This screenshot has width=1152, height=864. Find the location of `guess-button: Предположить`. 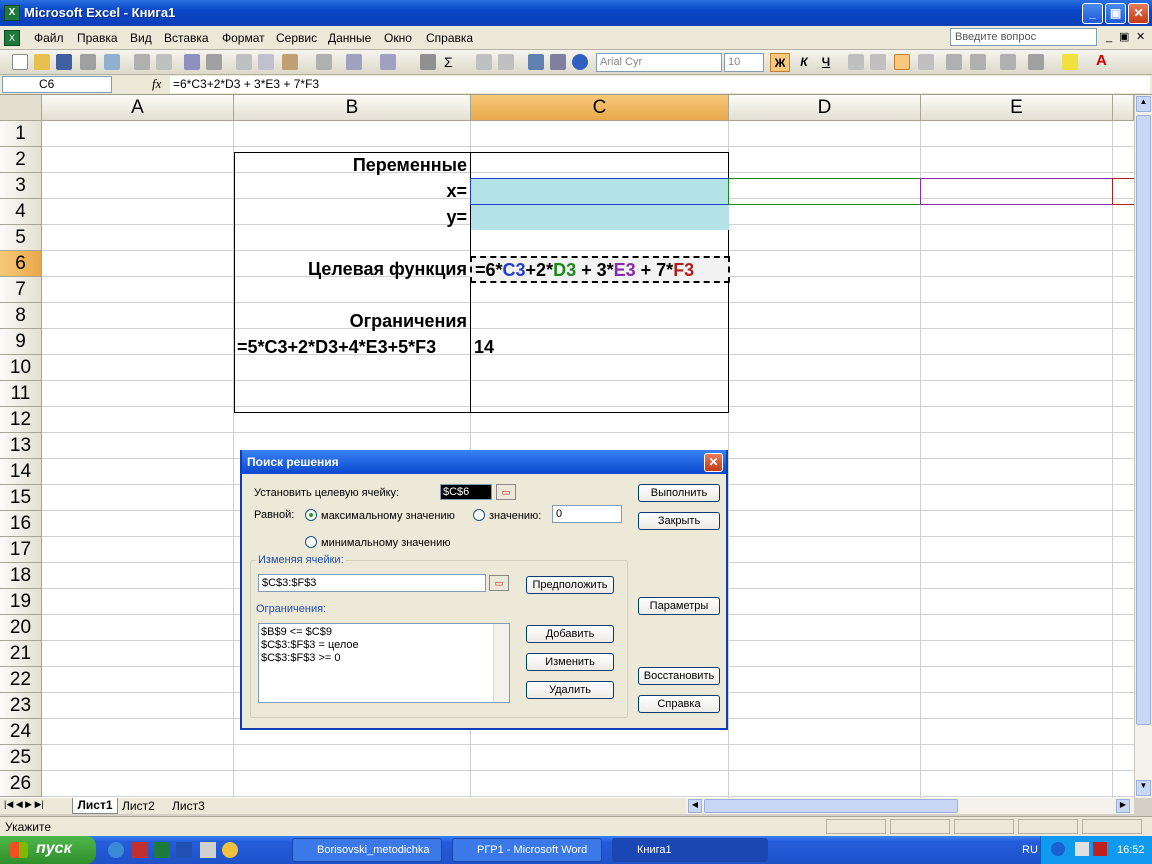

guess-button: Предположить is located at coordinates (570, 585).